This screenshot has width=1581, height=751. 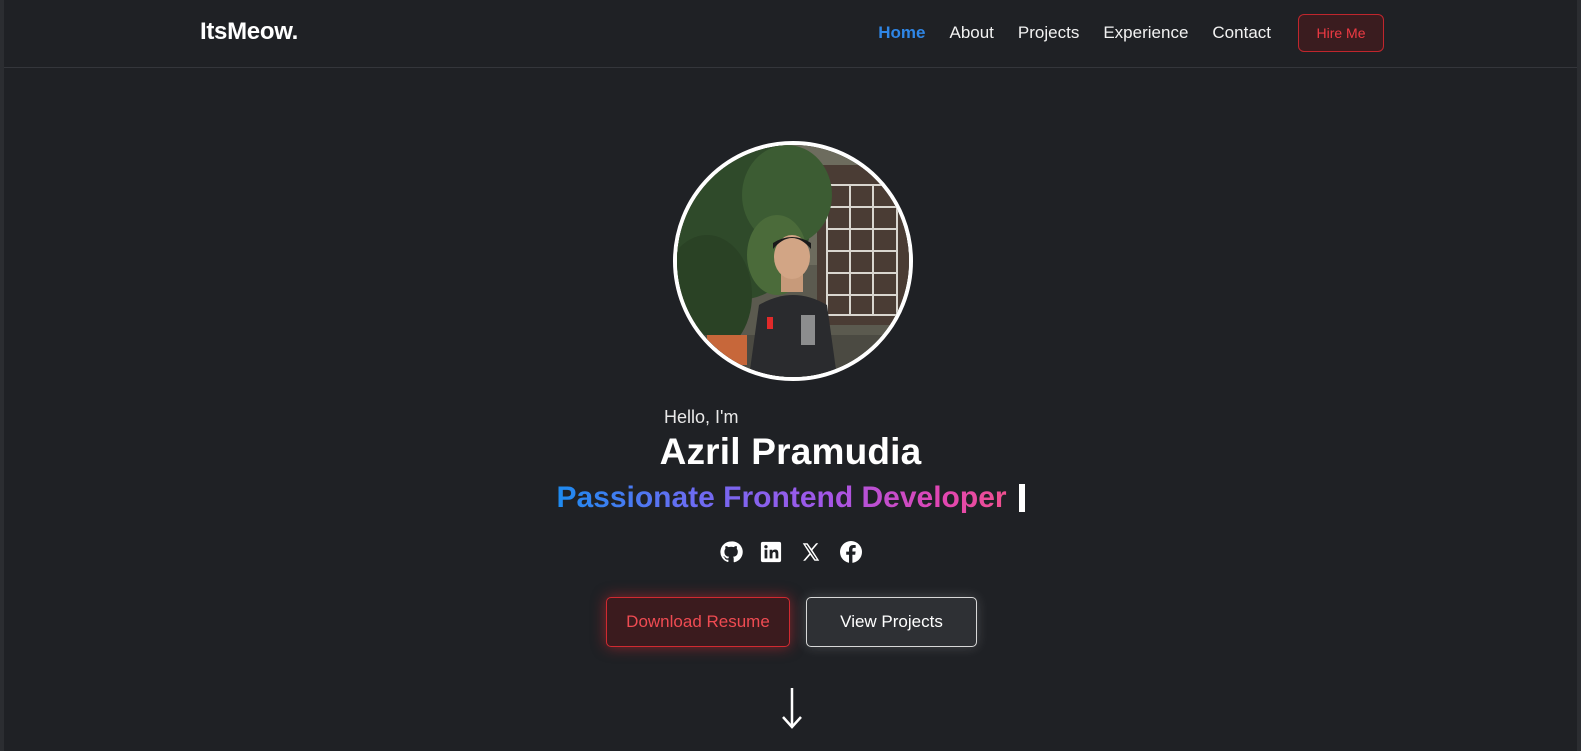 What do you see at coordinates (1341, 33) in the screenshot?
I see `hire-me-button: Hire Me` at bounding box center [1341, 33].